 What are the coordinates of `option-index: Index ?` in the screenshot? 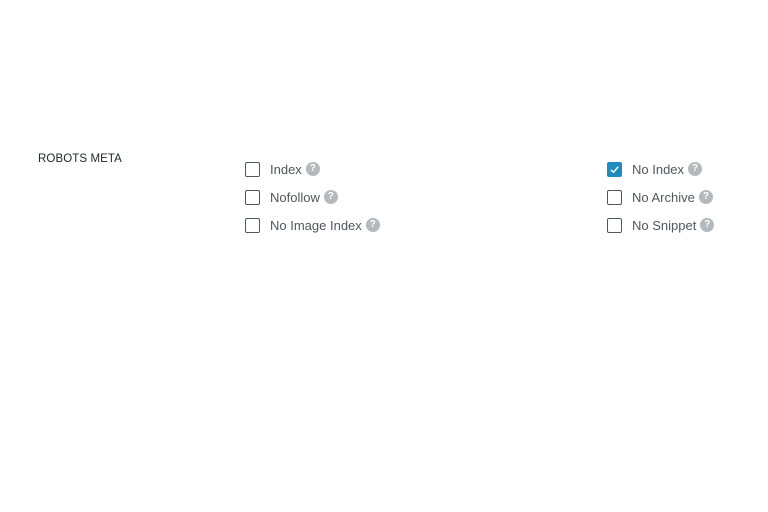 It's located at (312, 169).